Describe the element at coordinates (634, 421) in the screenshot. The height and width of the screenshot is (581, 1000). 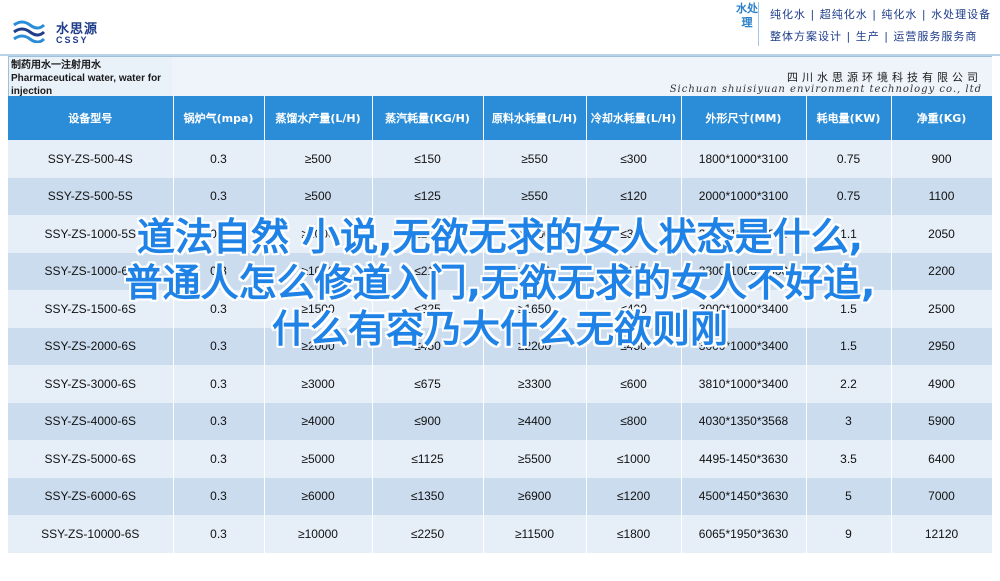
I see `table-cell: ≤800` at that location.